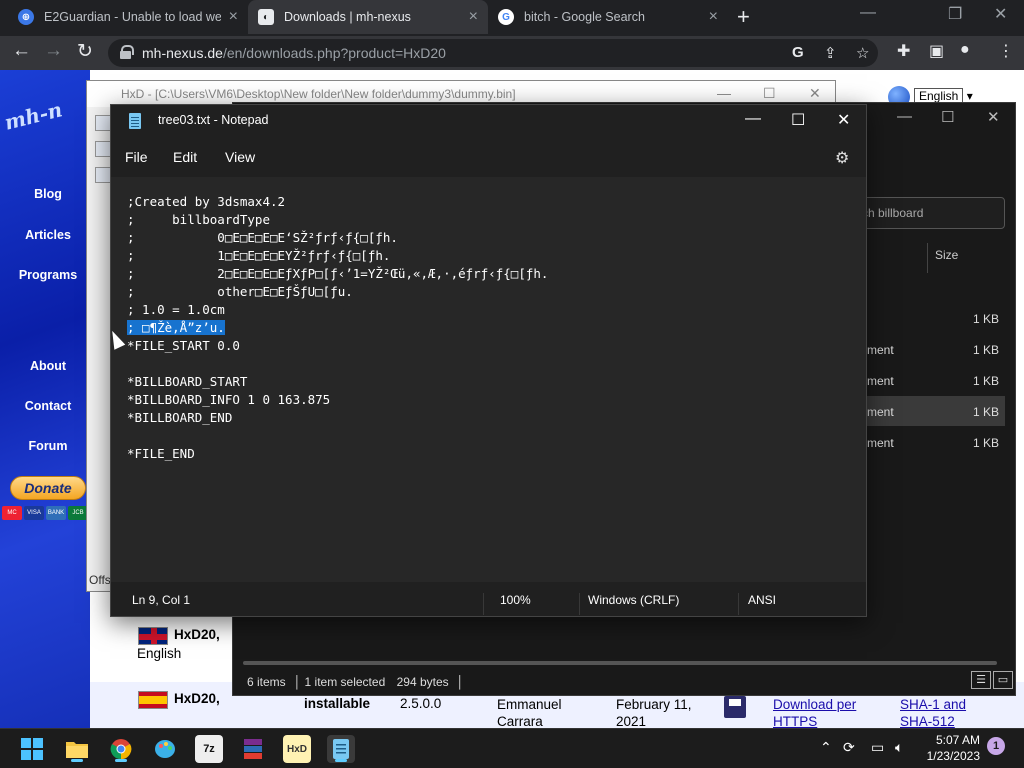 This screenshot has height=768, width=1024. What do you see at coordinates (899, 747) in the screenshot?
I see `volume-icon: 🔈︎` at bounding box center [899, 747].